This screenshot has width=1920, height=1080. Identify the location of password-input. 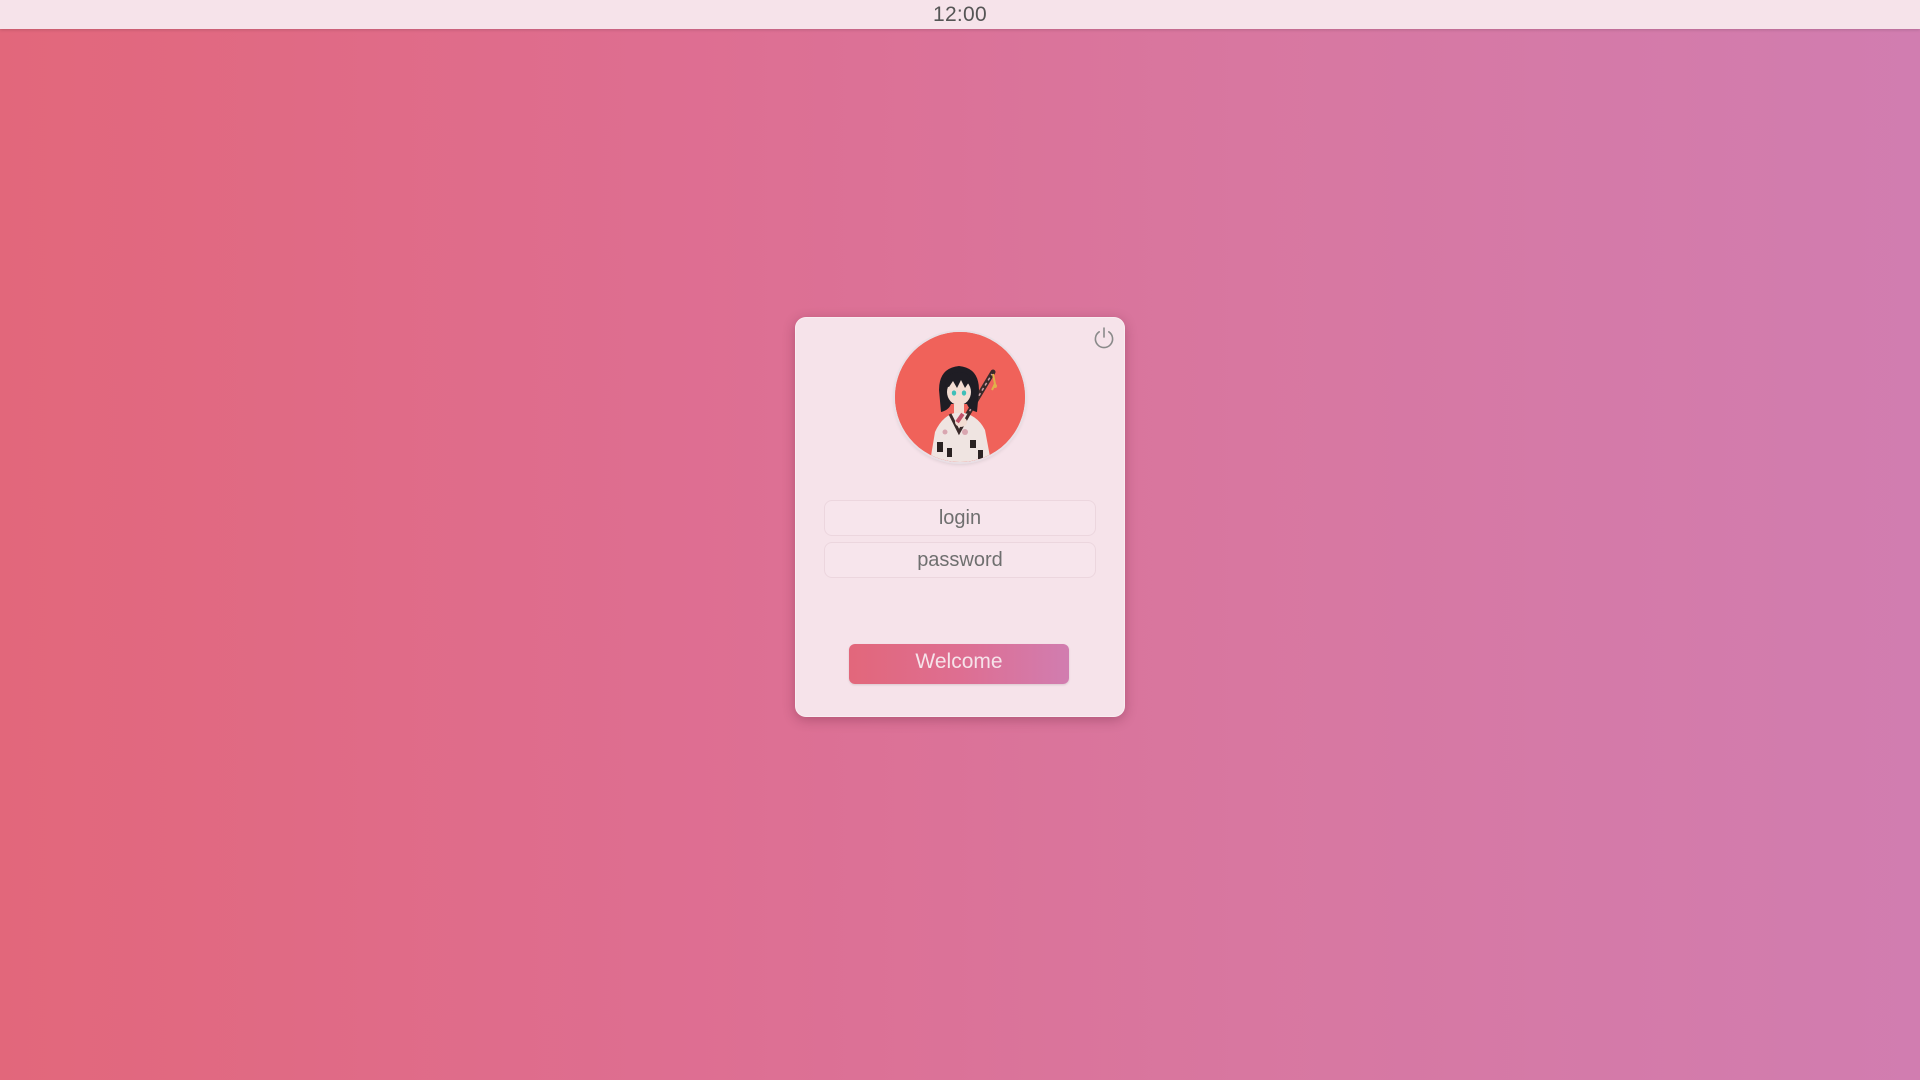
(960, 560).